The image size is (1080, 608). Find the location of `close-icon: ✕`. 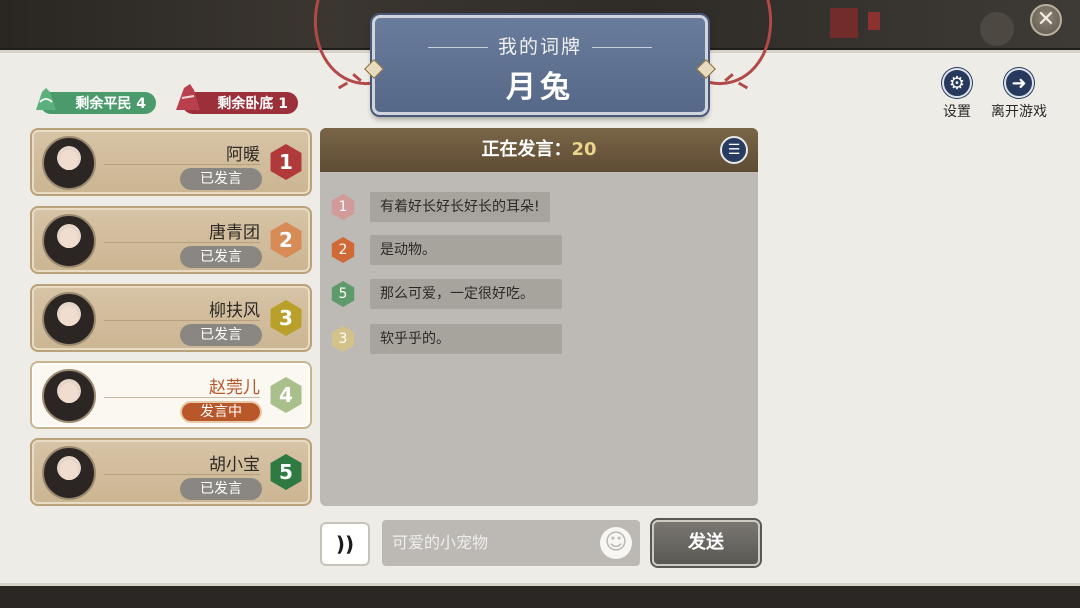

close-icon: ✕ is located at coordinates (1046, 19).